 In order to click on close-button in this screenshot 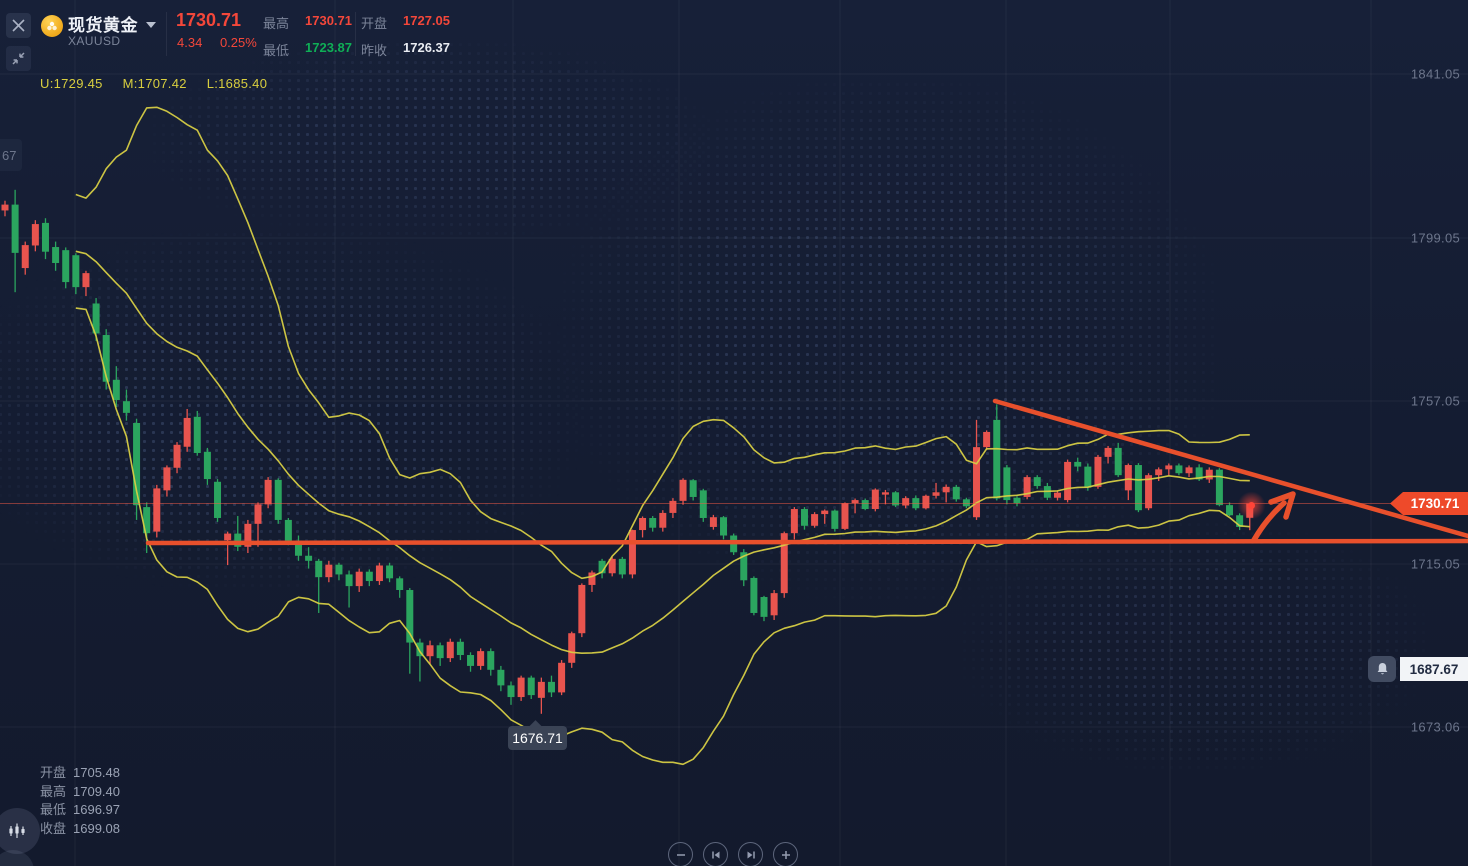, I will do `click(18, 25)`.